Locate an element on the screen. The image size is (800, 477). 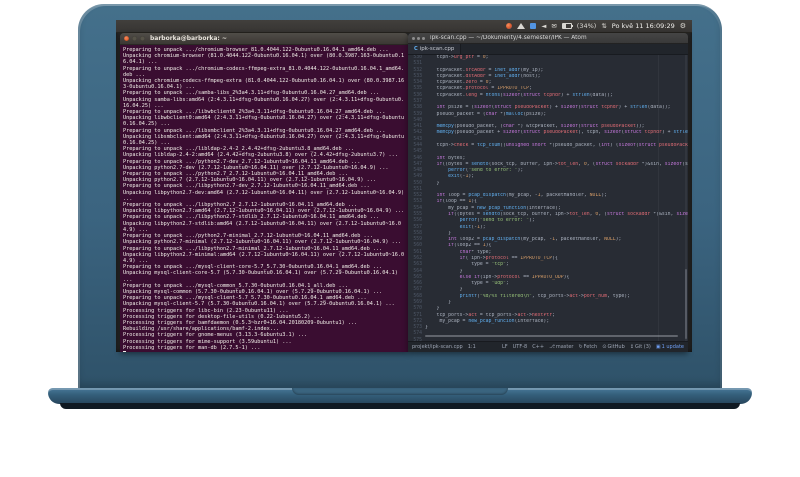
atom-minimize-button is located at coordinates (418, 38).